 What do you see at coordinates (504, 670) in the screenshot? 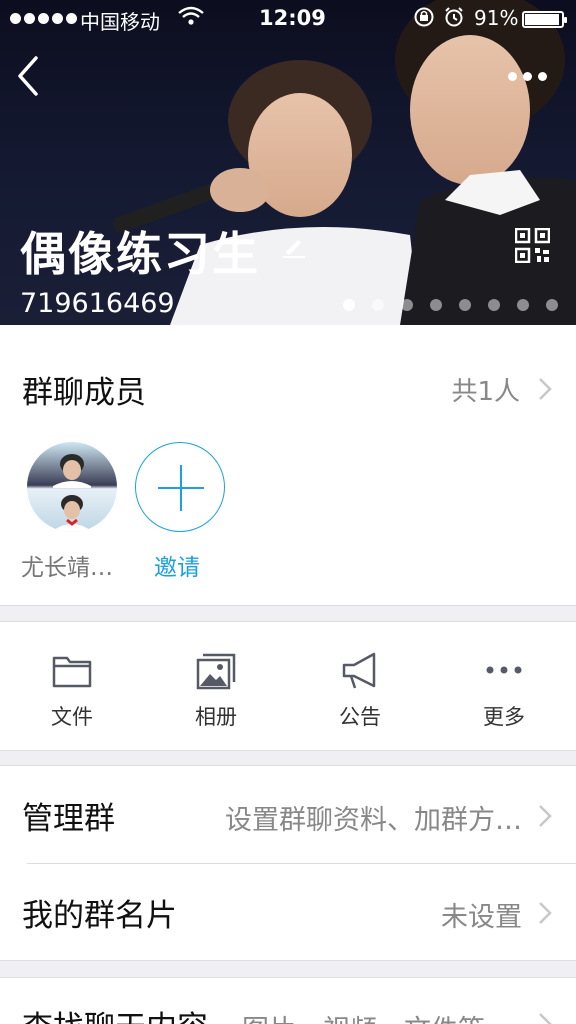
I see `more-dots-icon` at bounding box center [504, 670].